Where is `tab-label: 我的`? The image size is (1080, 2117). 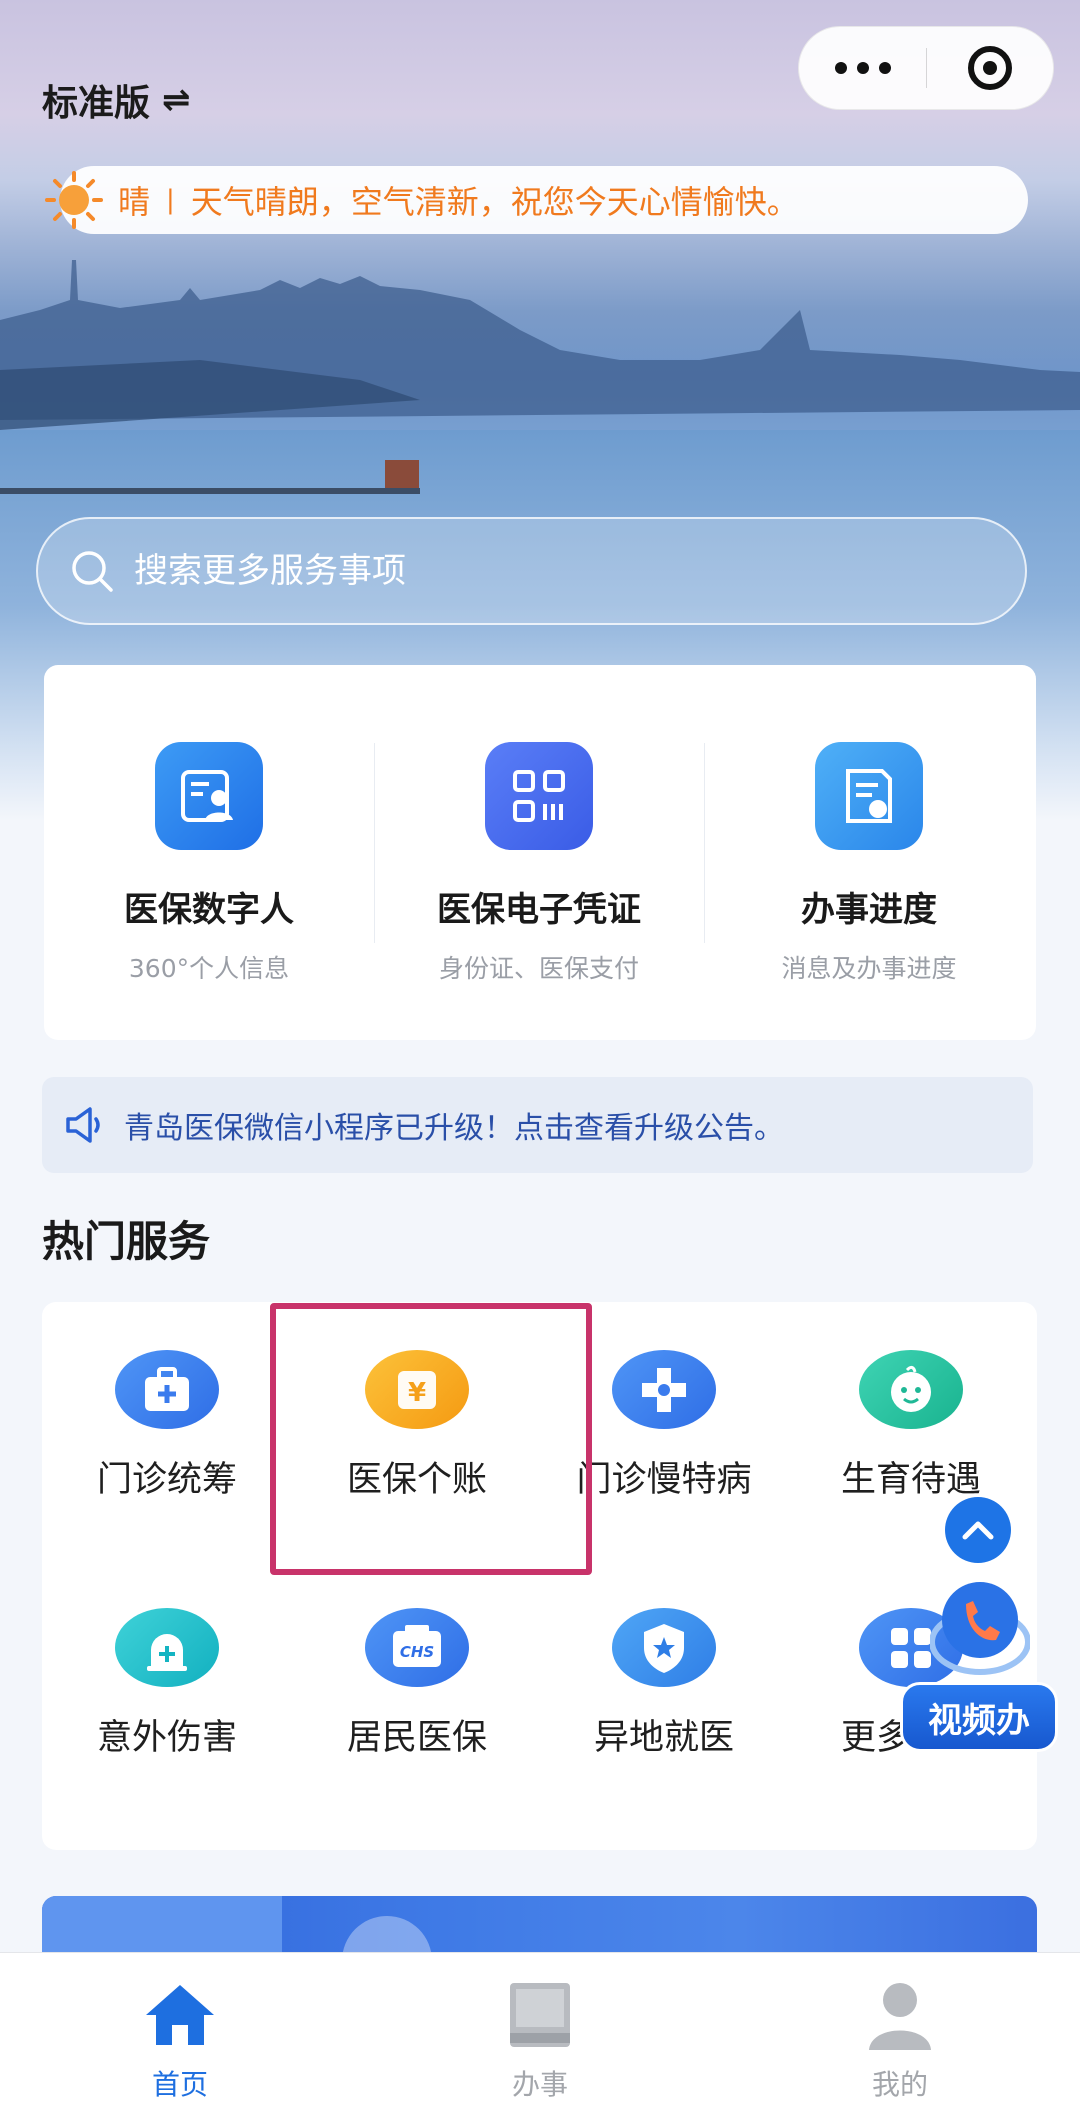
tab-label: 我的 is located at coordinates (899, 2084).